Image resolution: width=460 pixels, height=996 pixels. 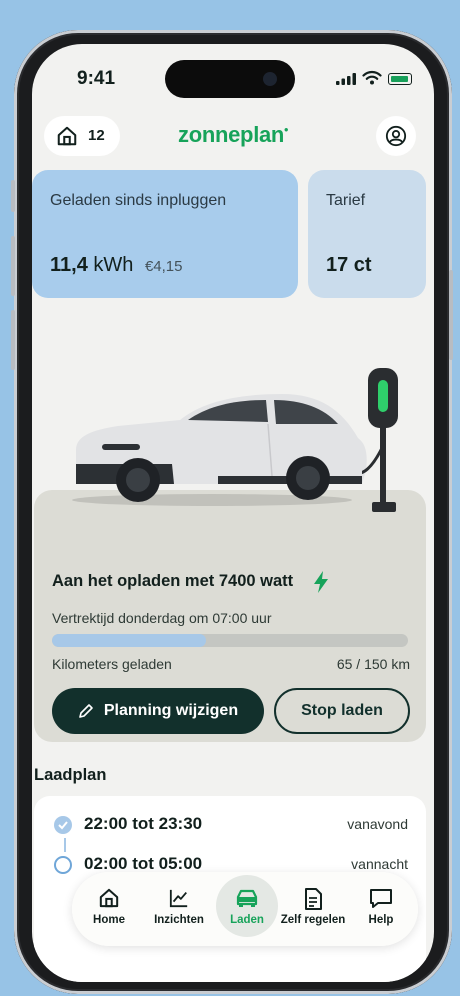 What do you see at coordinates (230, 640) in the screenshot?
I see `km-progress-bar` at bounding box center [230, 640].